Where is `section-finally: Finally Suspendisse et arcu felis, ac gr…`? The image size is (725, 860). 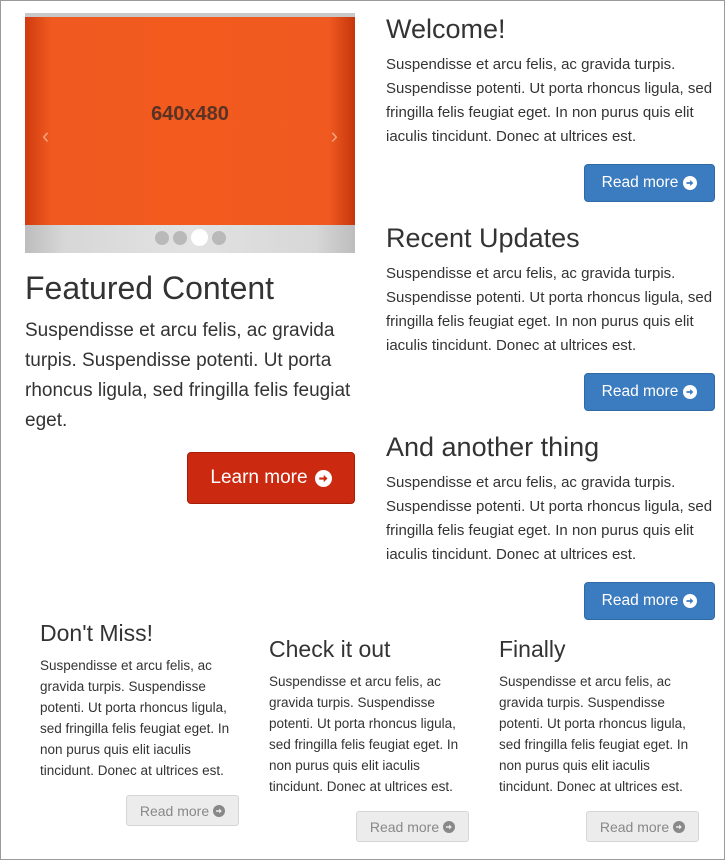
section-finally: Finally Suspendisse et arcu felis, ac gr… is located at coordinates (601, 716).